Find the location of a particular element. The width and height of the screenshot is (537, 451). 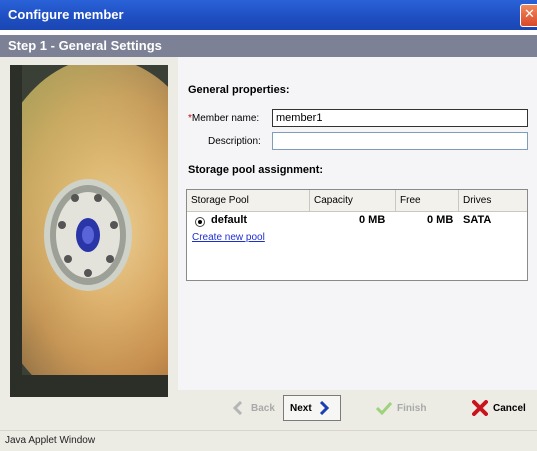

cancel-button: Cancel is located at coordinates (499, 408).